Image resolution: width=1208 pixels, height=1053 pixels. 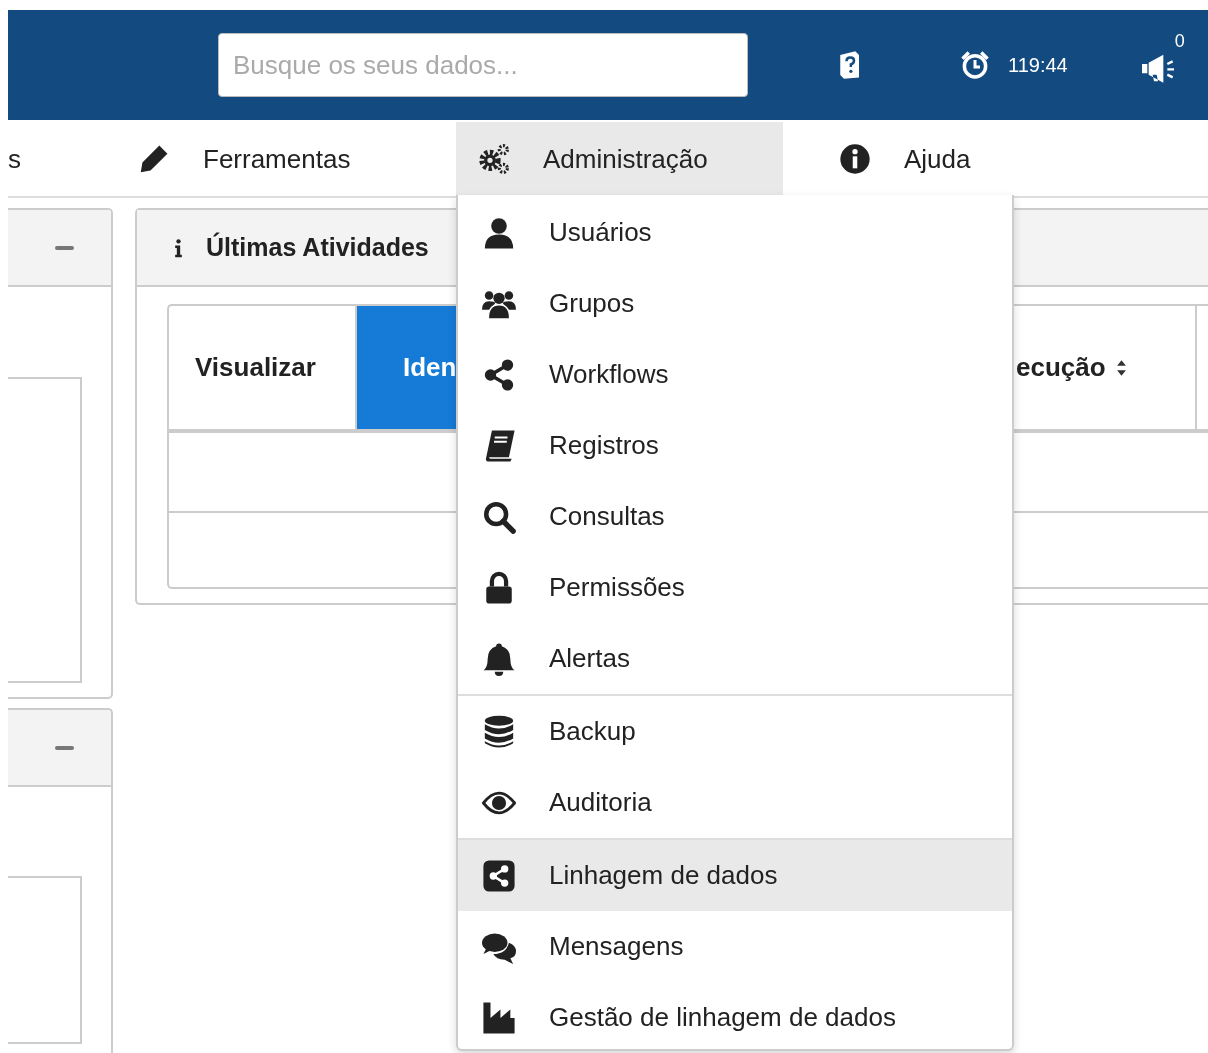 What do you see at coordinates (735, 802) in the screenshot?
I see `menu-item: Auditoria` at bounding box center [735, 802].